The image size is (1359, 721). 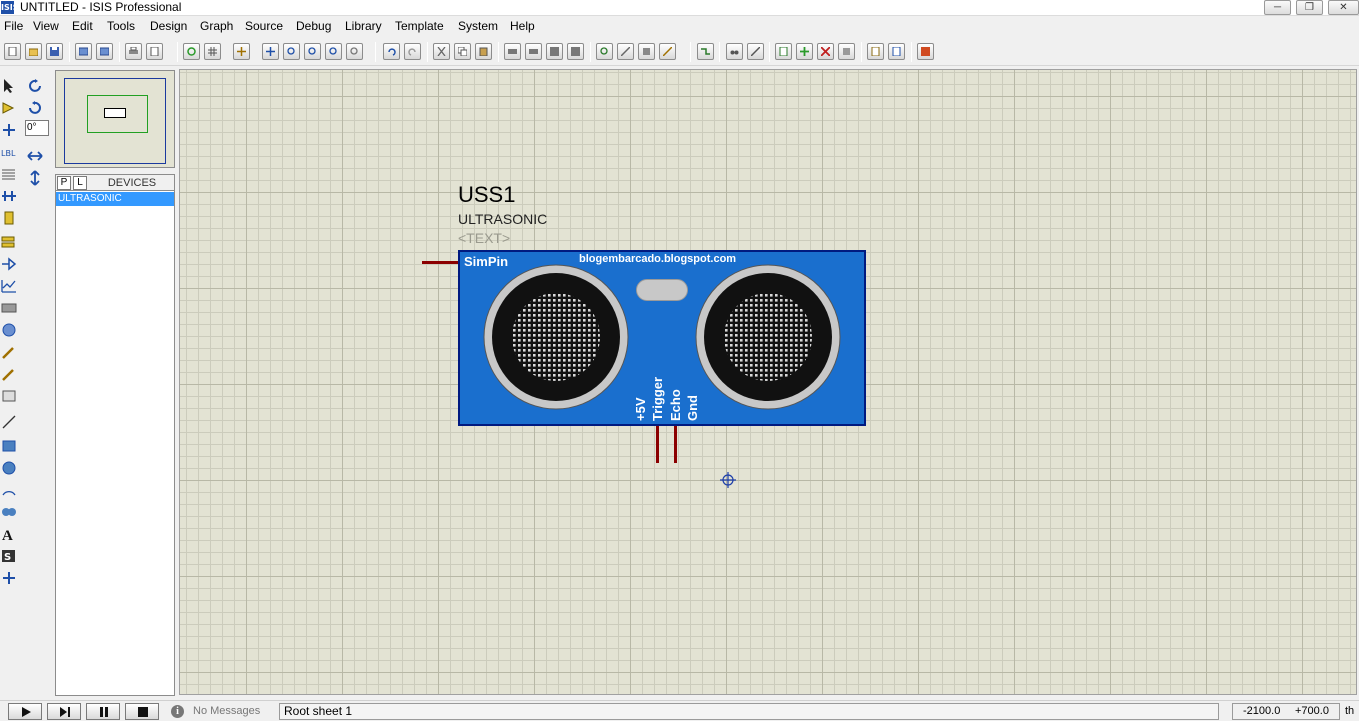 What do you see at coordinates (333, 51) in the screenshot?
I see `zoom-all-button` at bounding box center [333, 51].